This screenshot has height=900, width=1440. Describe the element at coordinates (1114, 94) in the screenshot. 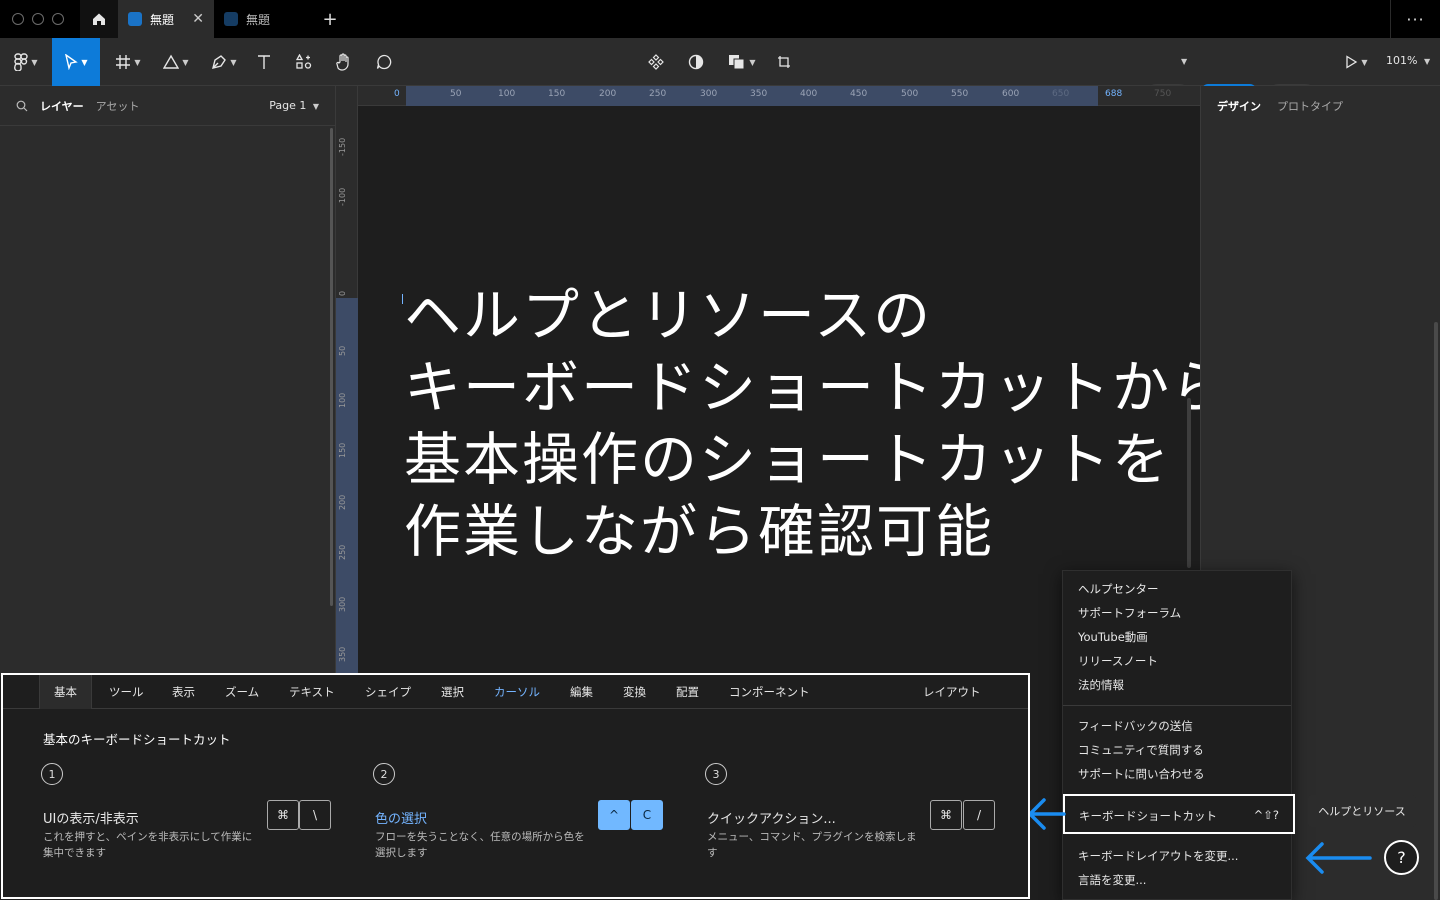

I see `ruler-tick: 688` at that location.